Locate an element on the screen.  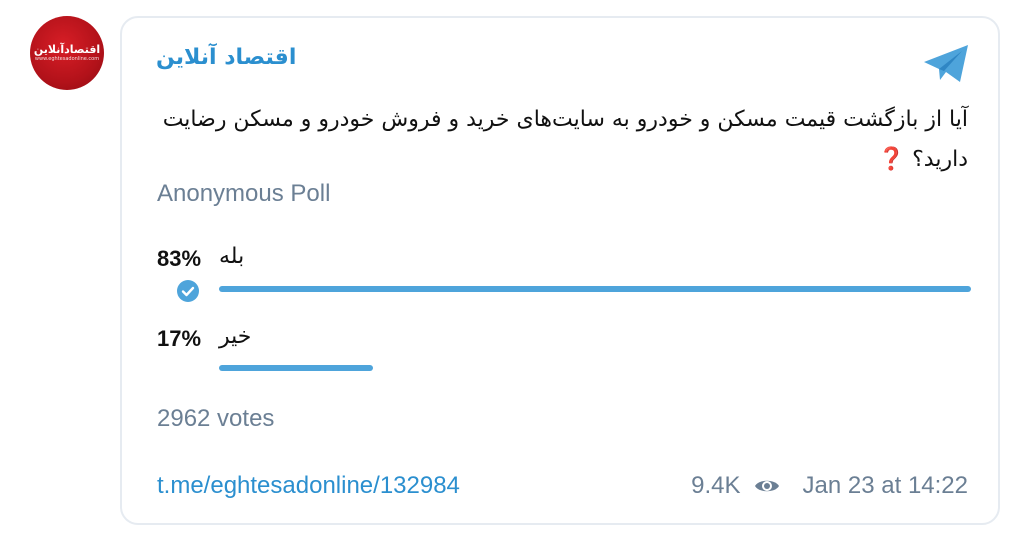
channel-avatar: اقتصادآنلاین www.eghtesadonline.com is located at coordinates (67, 53).